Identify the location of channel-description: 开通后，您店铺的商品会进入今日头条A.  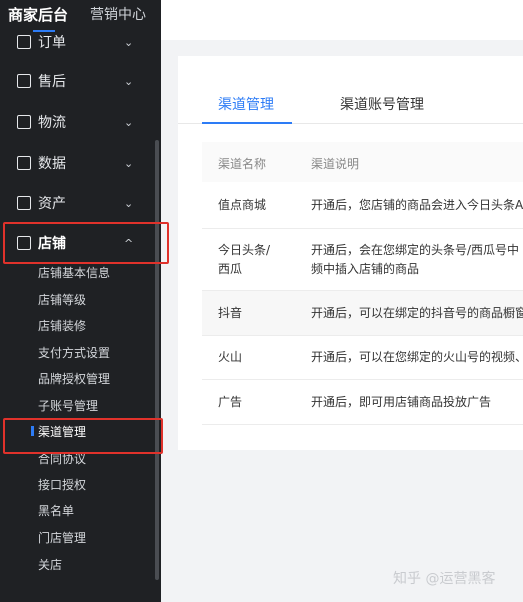
(417, 205).